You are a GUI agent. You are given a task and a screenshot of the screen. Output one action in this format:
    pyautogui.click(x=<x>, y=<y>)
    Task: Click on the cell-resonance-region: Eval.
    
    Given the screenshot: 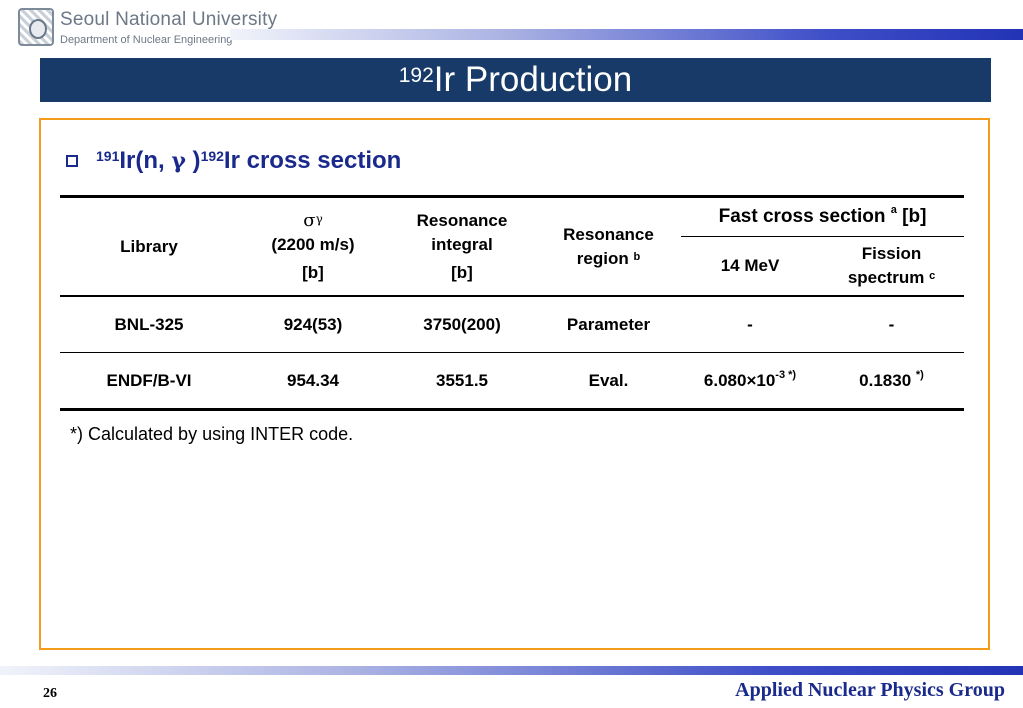 What is the action you would take?
    pyautogui.click(x=608, y=381)
    